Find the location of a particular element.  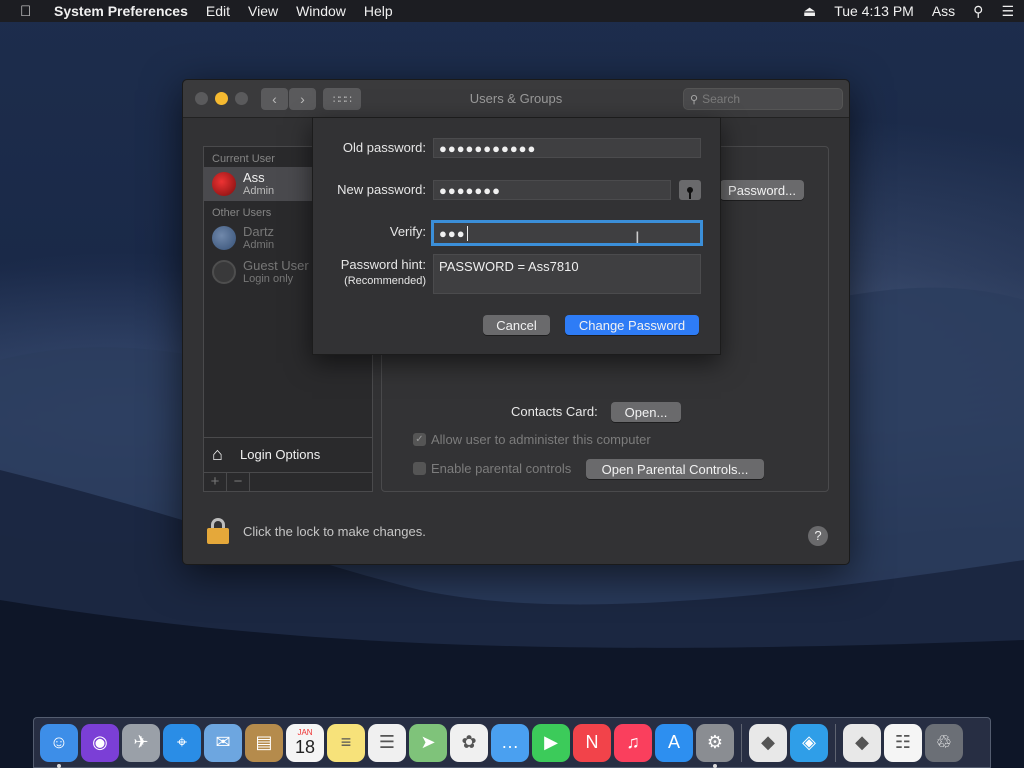

music-icon: ♫ is located at coordinates (633, 742).